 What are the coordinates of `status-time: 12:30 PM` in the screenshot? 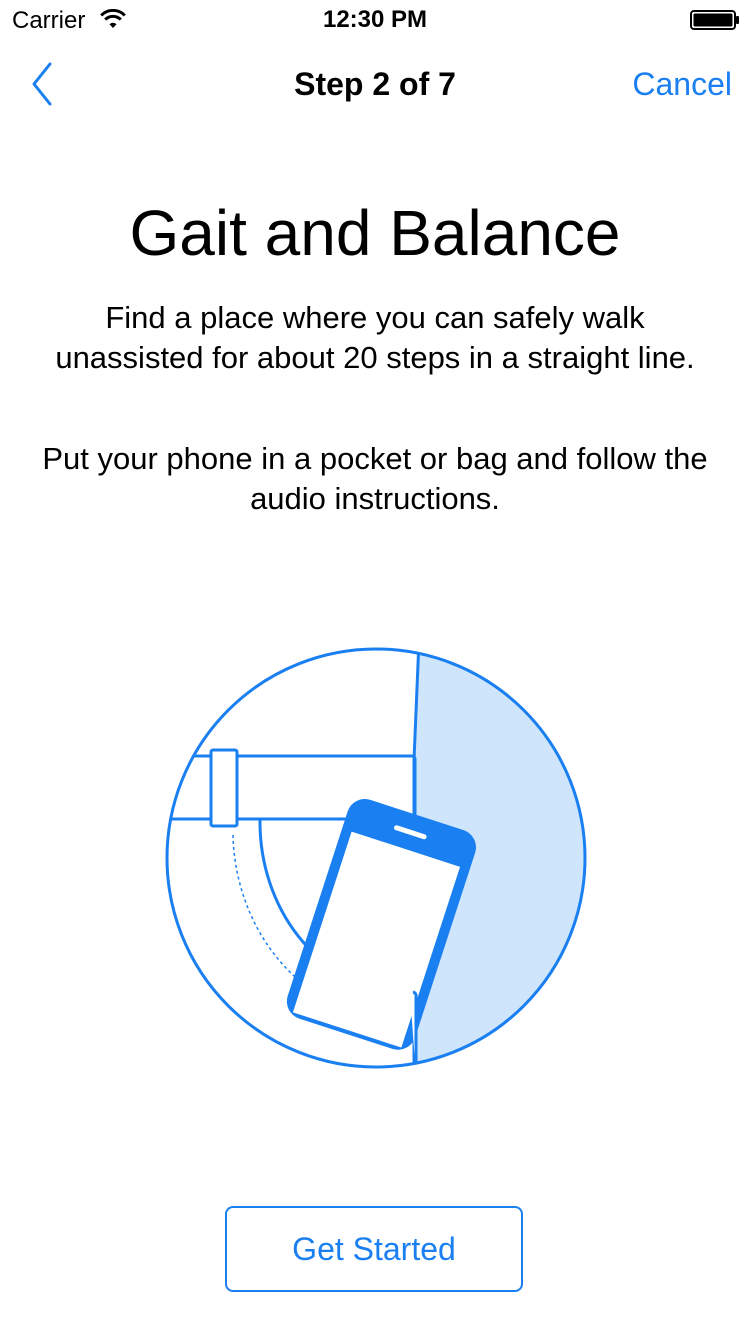 It's located at (375, 19).